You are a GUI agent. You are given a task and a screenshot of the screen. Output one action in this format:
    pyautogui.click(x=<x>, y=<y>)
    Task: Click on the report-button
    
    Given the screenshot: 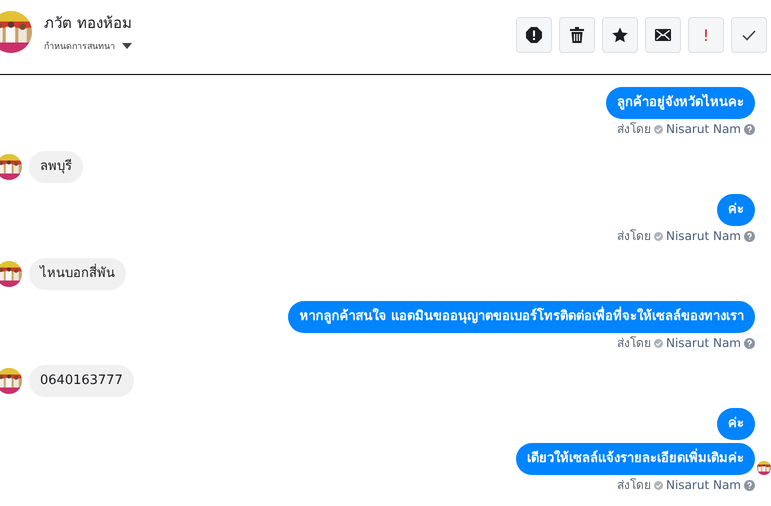 What is the action you would take?
    pyautogui.click(x=534, y=35)
    